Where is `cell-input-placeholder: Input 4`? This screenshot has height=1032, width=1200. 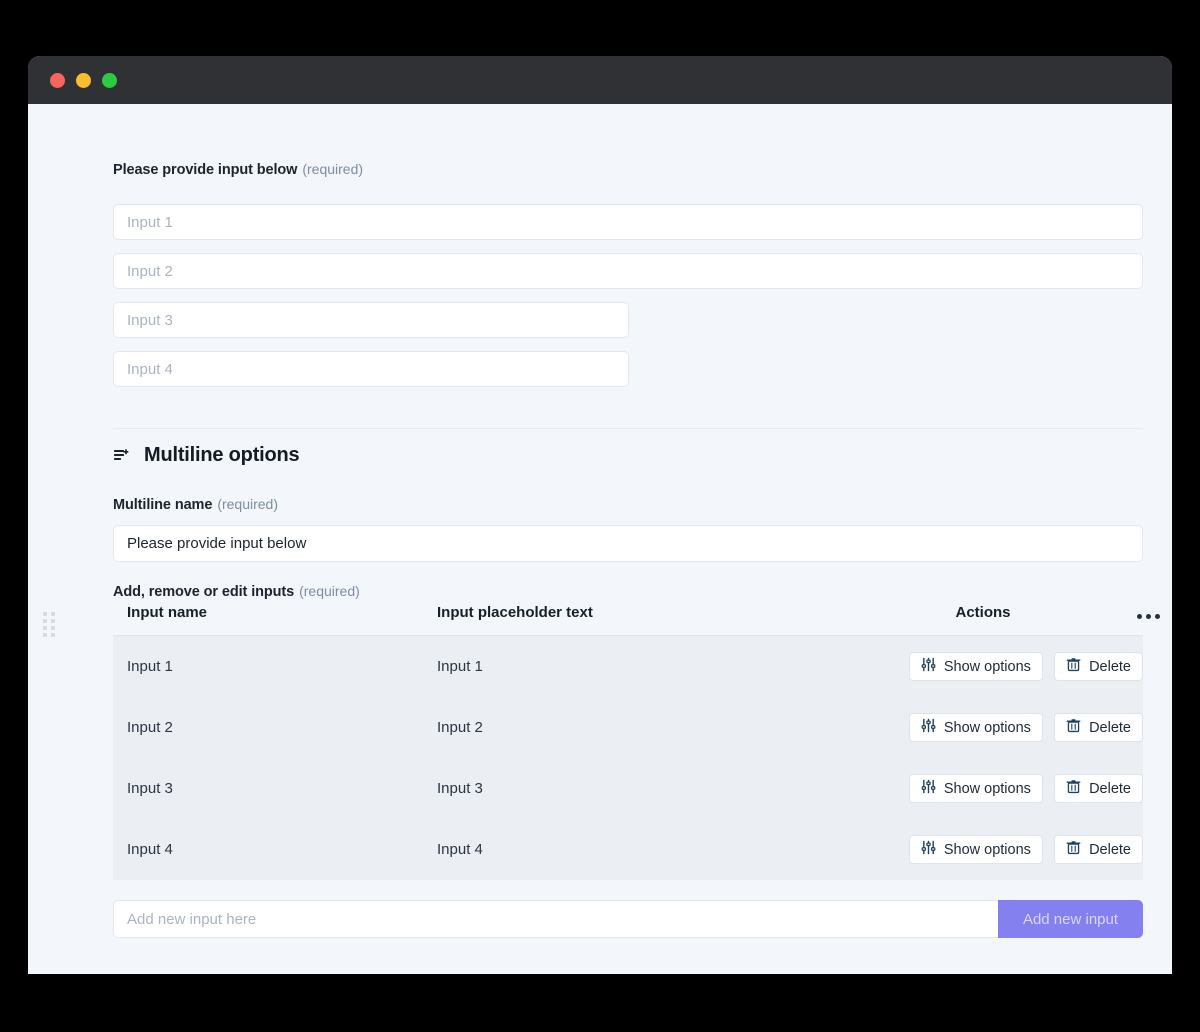
cell-input-placeholder: Input 4 is located at coordinates (460, 849).